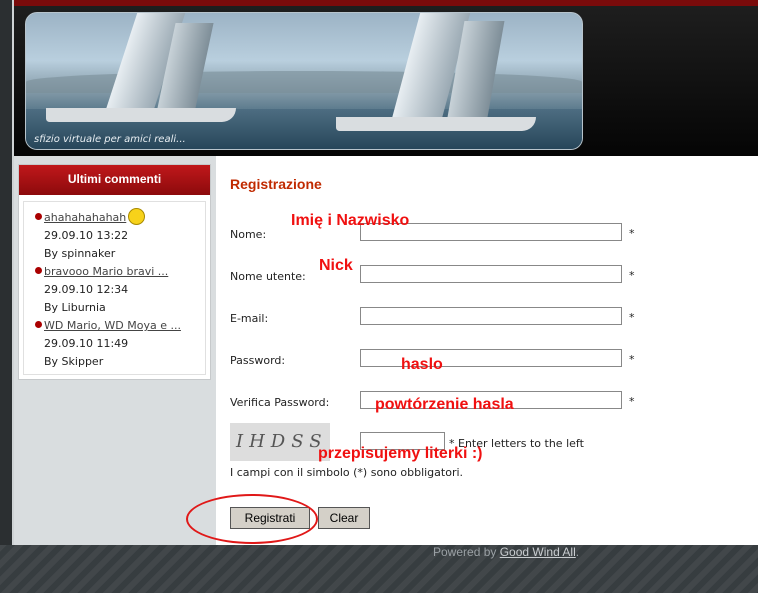  Describe the element at coordinates (280, 402) in the screenshot. I see `verify-password-label: Verifica Password:` at that location.